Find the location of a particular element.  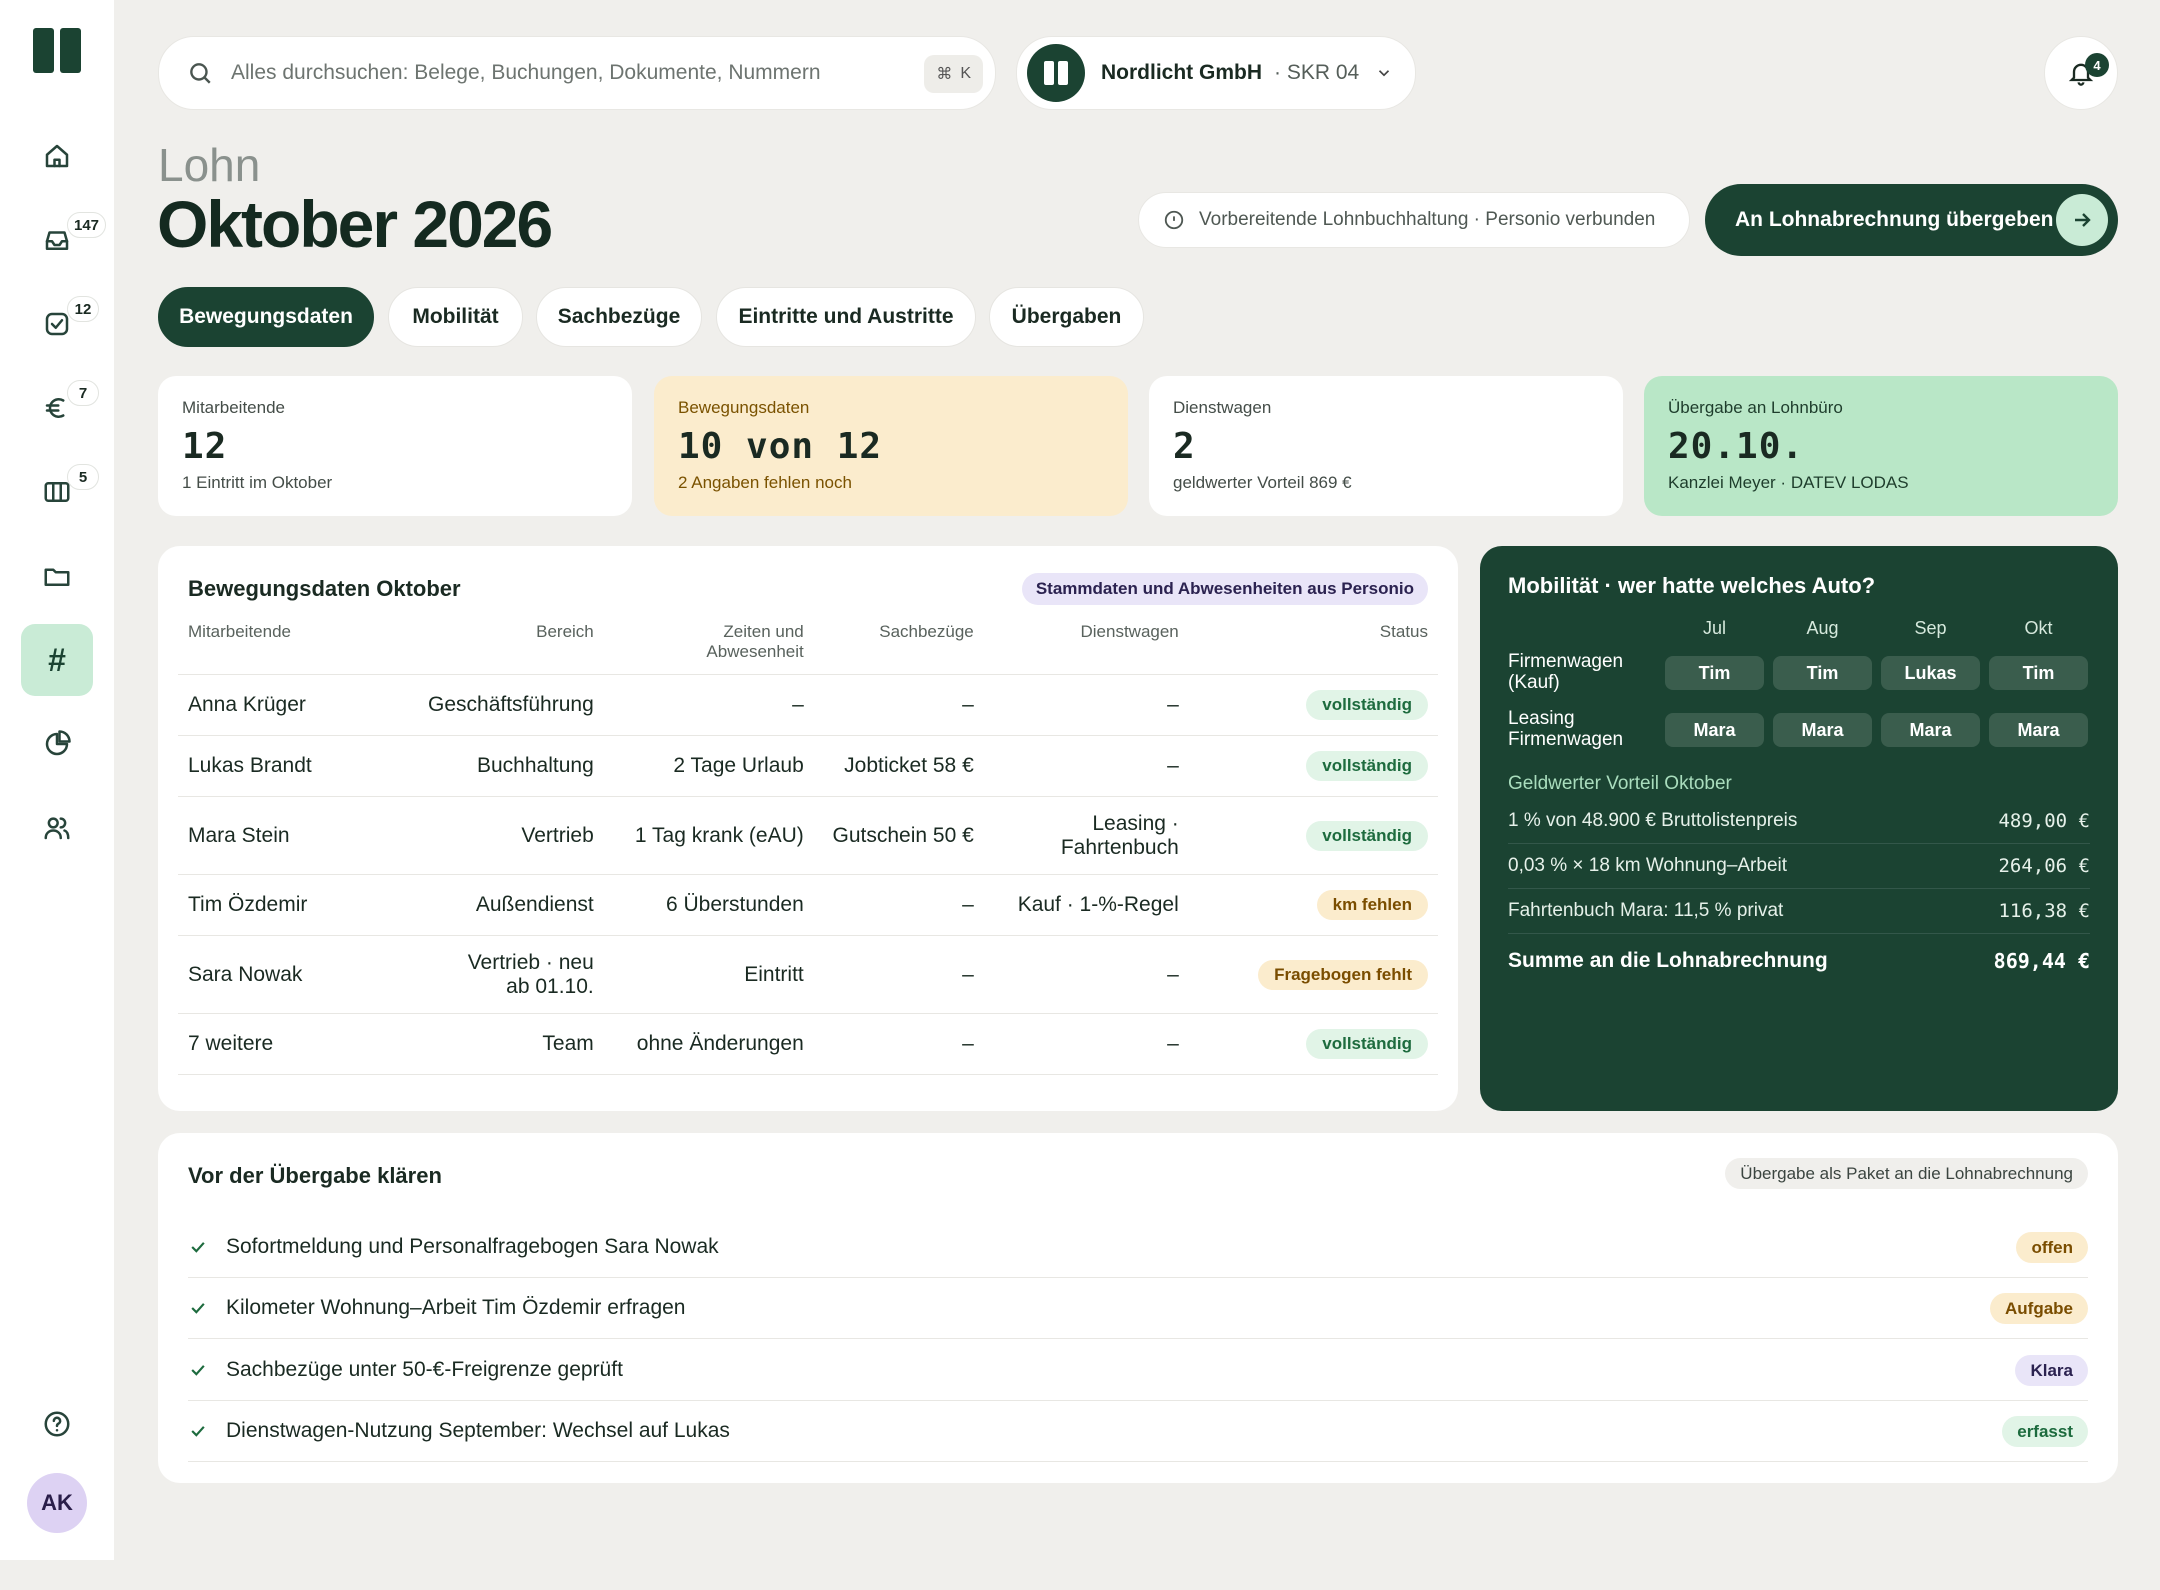

cell-times: 1 Tag krank (eAU) is located at coordinates (708, 835).